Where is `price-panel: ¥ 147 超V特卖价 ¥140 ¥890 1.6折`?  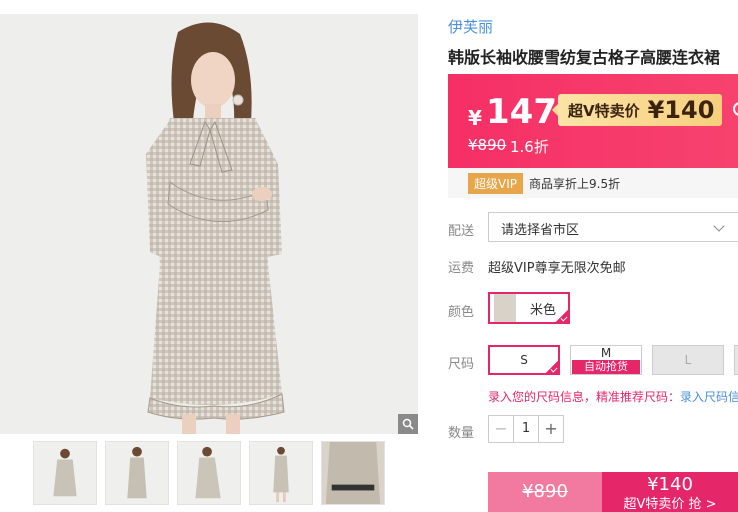
price-panel: ¥ 147 超V特卖价 ¥140 ¥890 1.6折 is located at coordinates (593, 121).